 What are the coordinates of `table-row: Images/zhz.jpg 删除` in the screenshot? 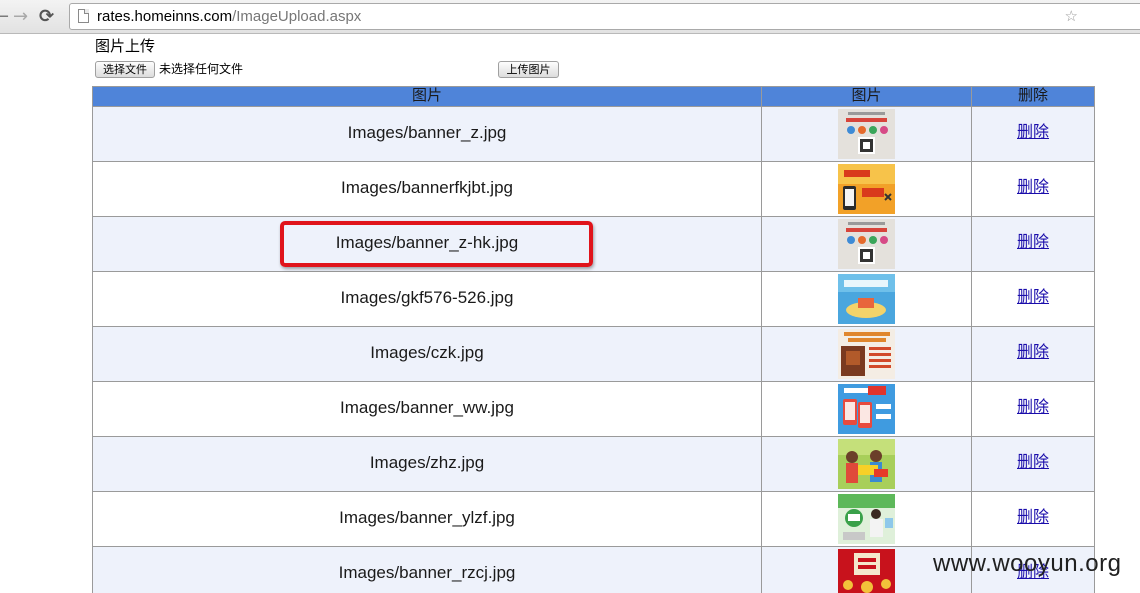 It's located at (594, 463).